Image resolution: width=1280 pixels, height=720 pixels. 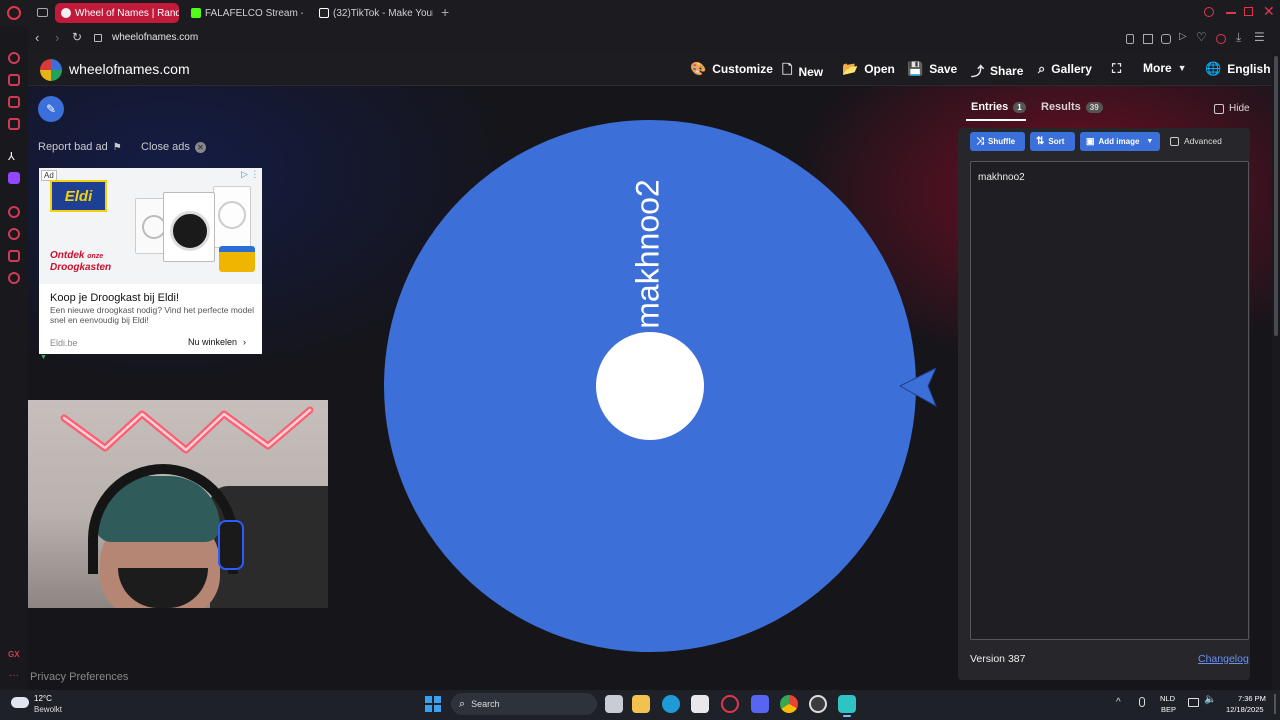 I want to click on tab-falafelco-stream: FALAFELCO Stream - Wa, so click(x=244, y=13).